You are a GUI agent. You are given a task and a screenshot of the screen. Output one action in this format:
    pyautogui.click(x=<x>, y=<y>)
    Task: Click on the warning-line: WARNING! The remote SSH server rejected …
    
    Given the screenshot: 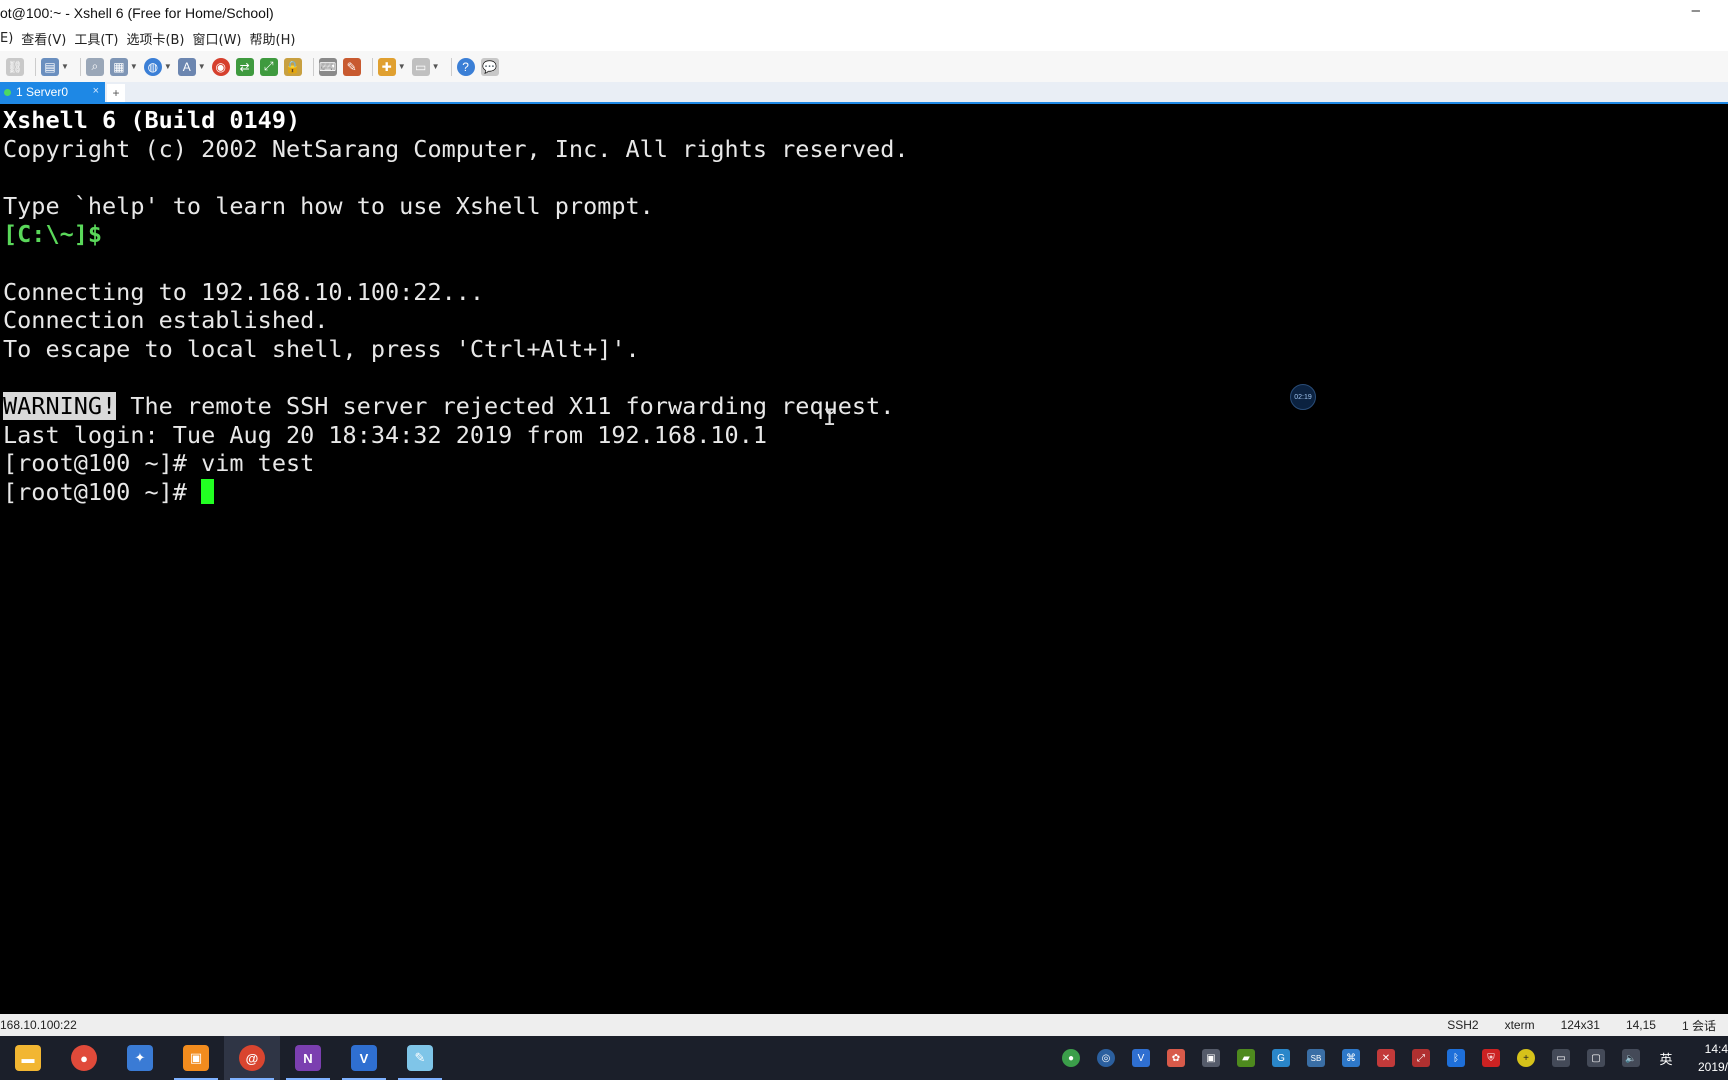 What is the action you would take?
    pyautogui.click(x=865, y=406)
    